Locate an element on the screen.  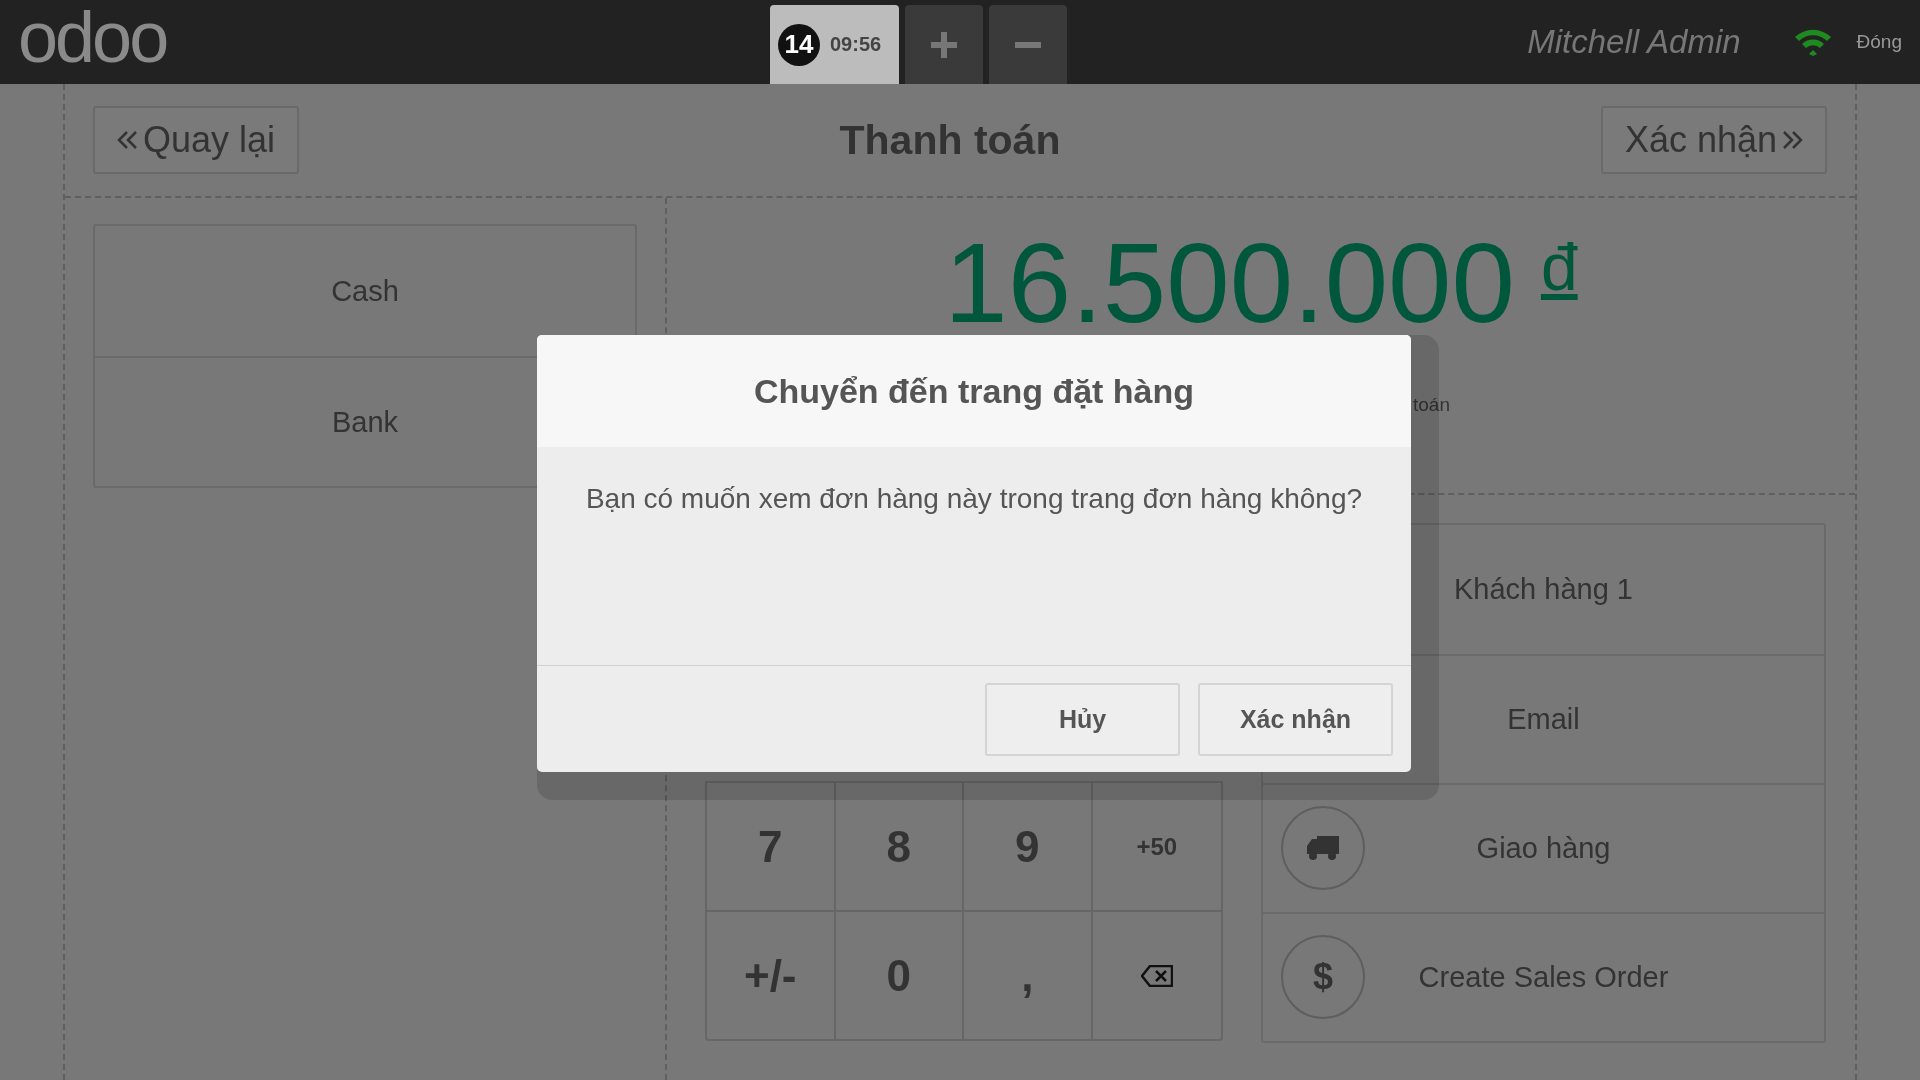
dialog-title: Chuyển đến trang đặt hàng is located at coordinates (974, 391).